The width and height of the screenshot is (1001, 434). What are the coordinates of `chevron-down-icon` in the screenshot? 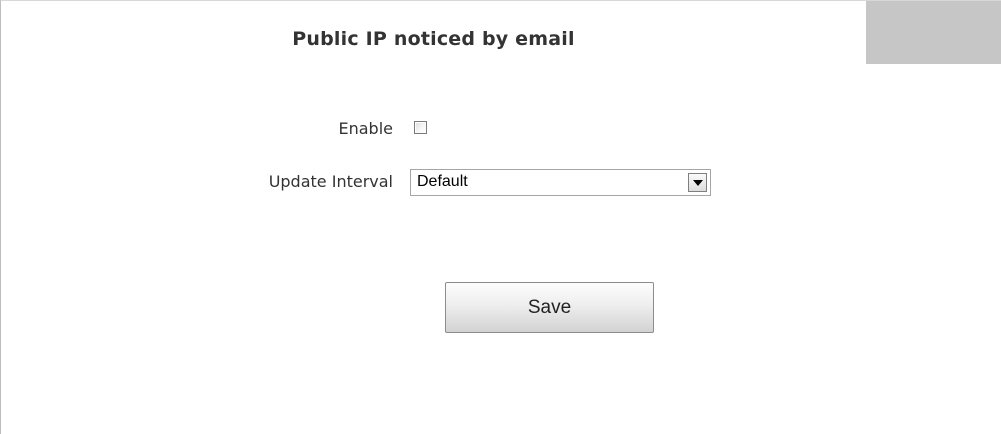 It's located at (697, 182).